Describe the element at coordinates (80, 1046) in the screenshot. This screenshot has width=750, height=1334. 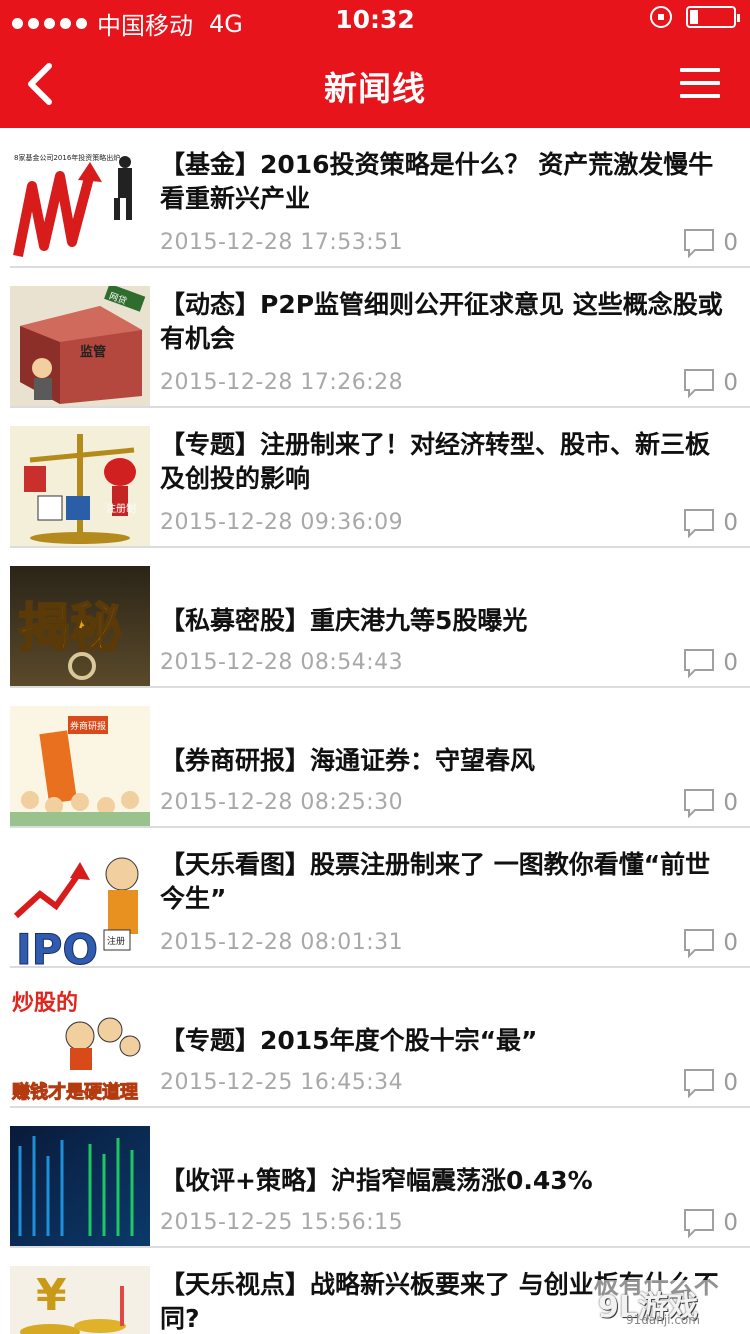
I see `news-thumbnail: 炒股的 赚钱才是硬道理` at that location.